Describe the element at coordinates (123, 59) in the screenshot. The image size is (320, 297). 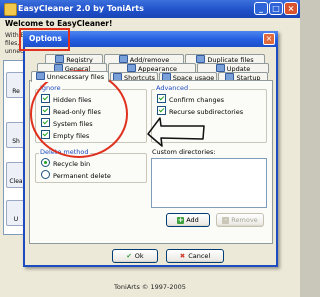
I see `add-remove-icon` at that location.